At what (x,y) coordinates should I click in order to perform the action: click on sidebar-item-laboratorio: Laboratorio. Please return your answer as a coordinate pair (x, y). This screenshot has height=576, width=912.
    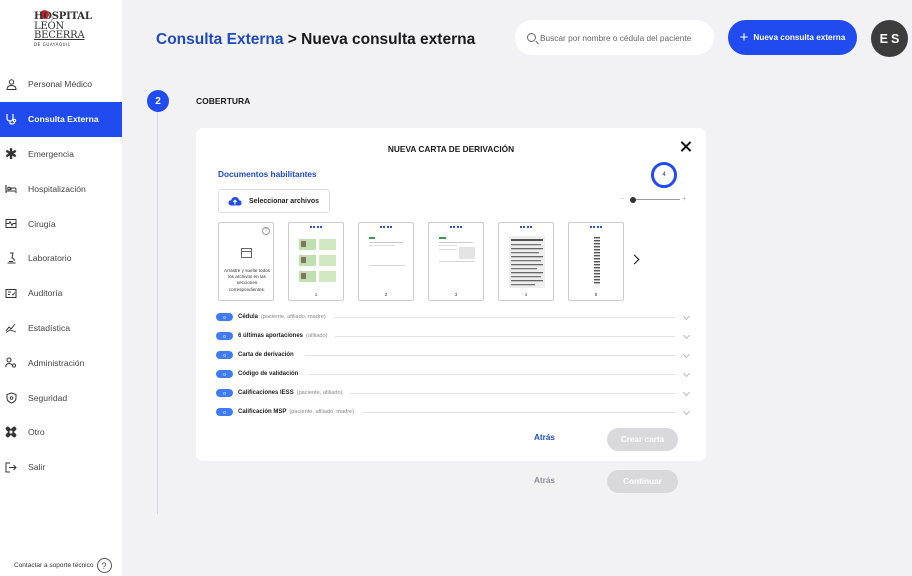
    Looking at the image, I should click on (61, 258).